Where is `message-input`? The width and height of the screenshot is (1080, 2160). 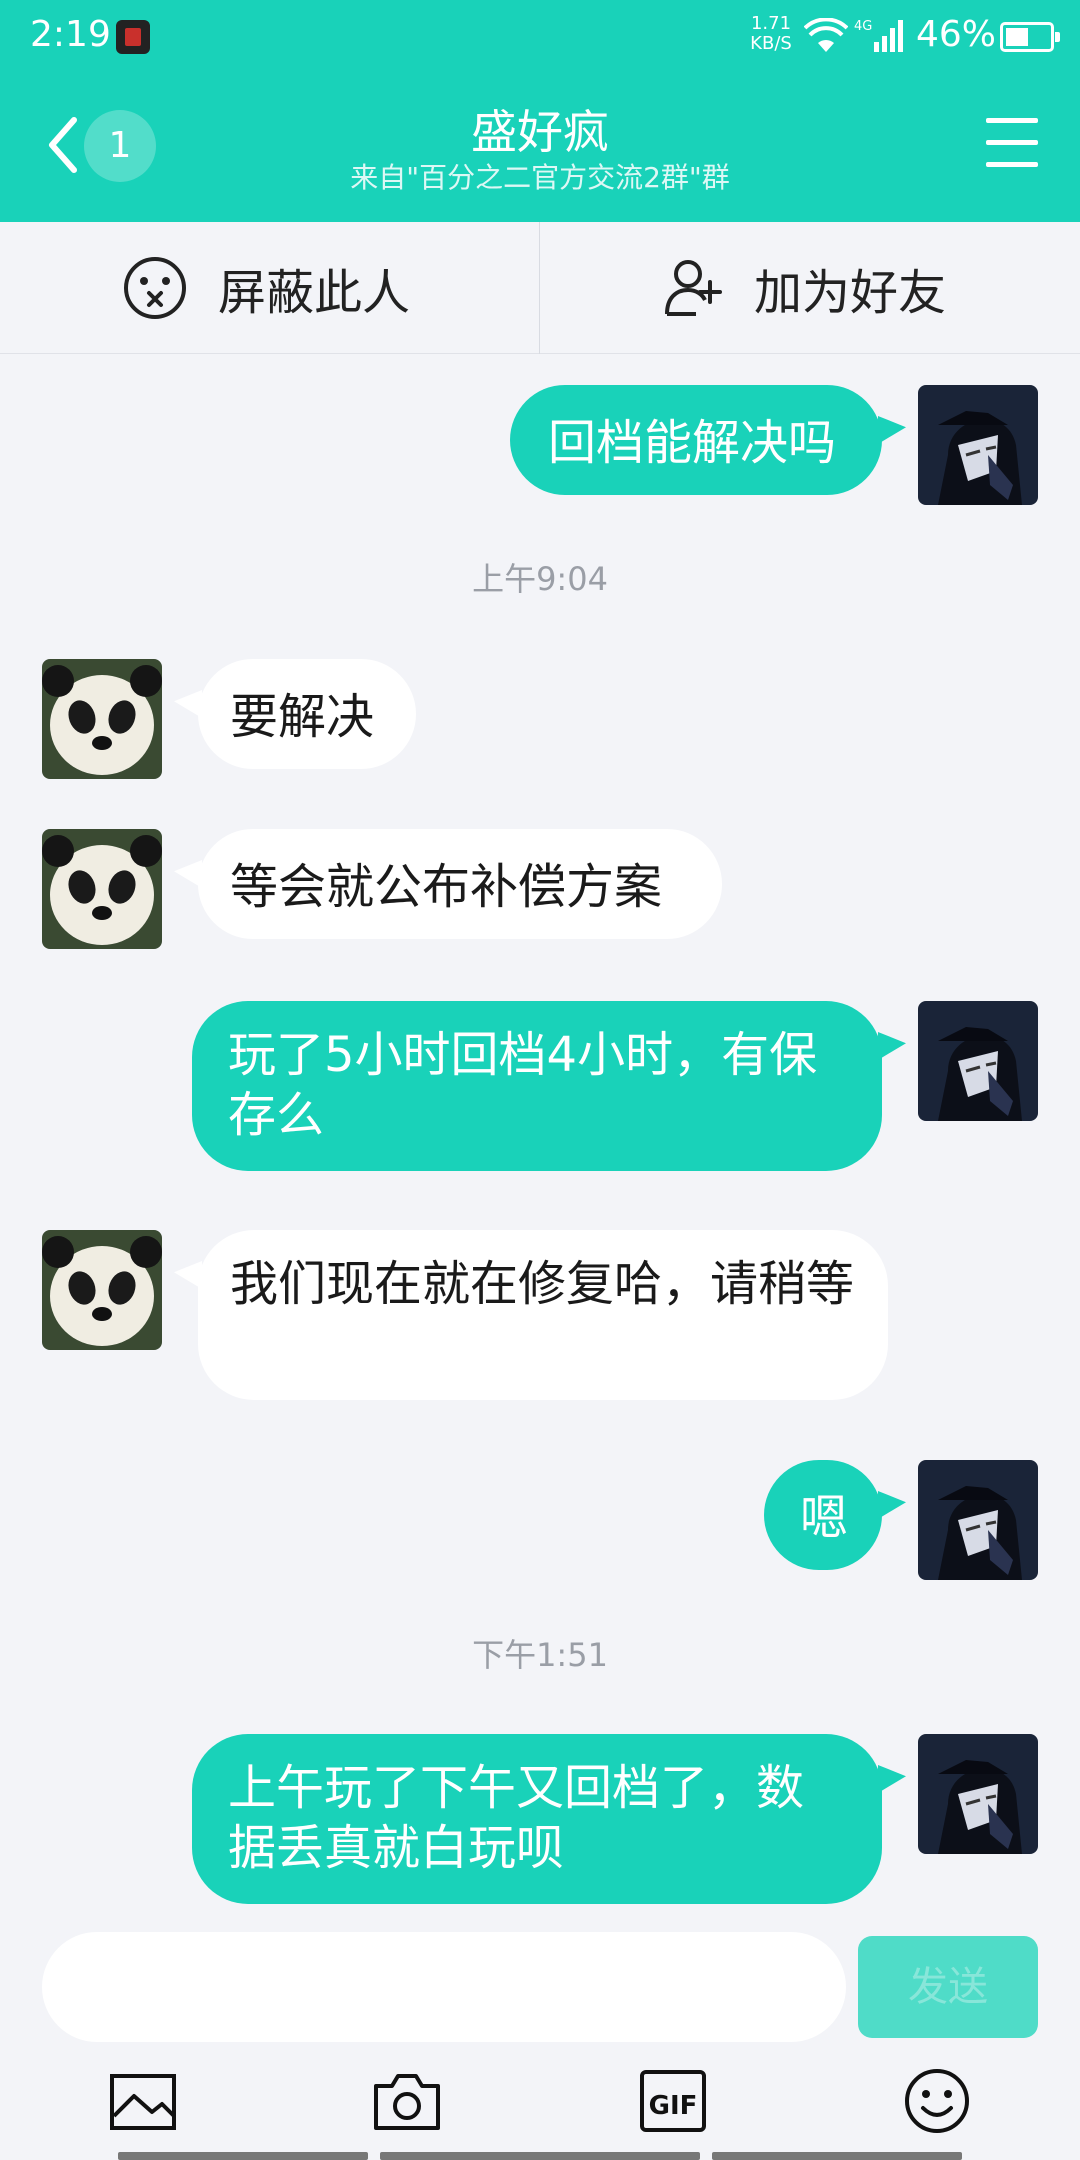
message-input is located at coordinates (444, 1987).